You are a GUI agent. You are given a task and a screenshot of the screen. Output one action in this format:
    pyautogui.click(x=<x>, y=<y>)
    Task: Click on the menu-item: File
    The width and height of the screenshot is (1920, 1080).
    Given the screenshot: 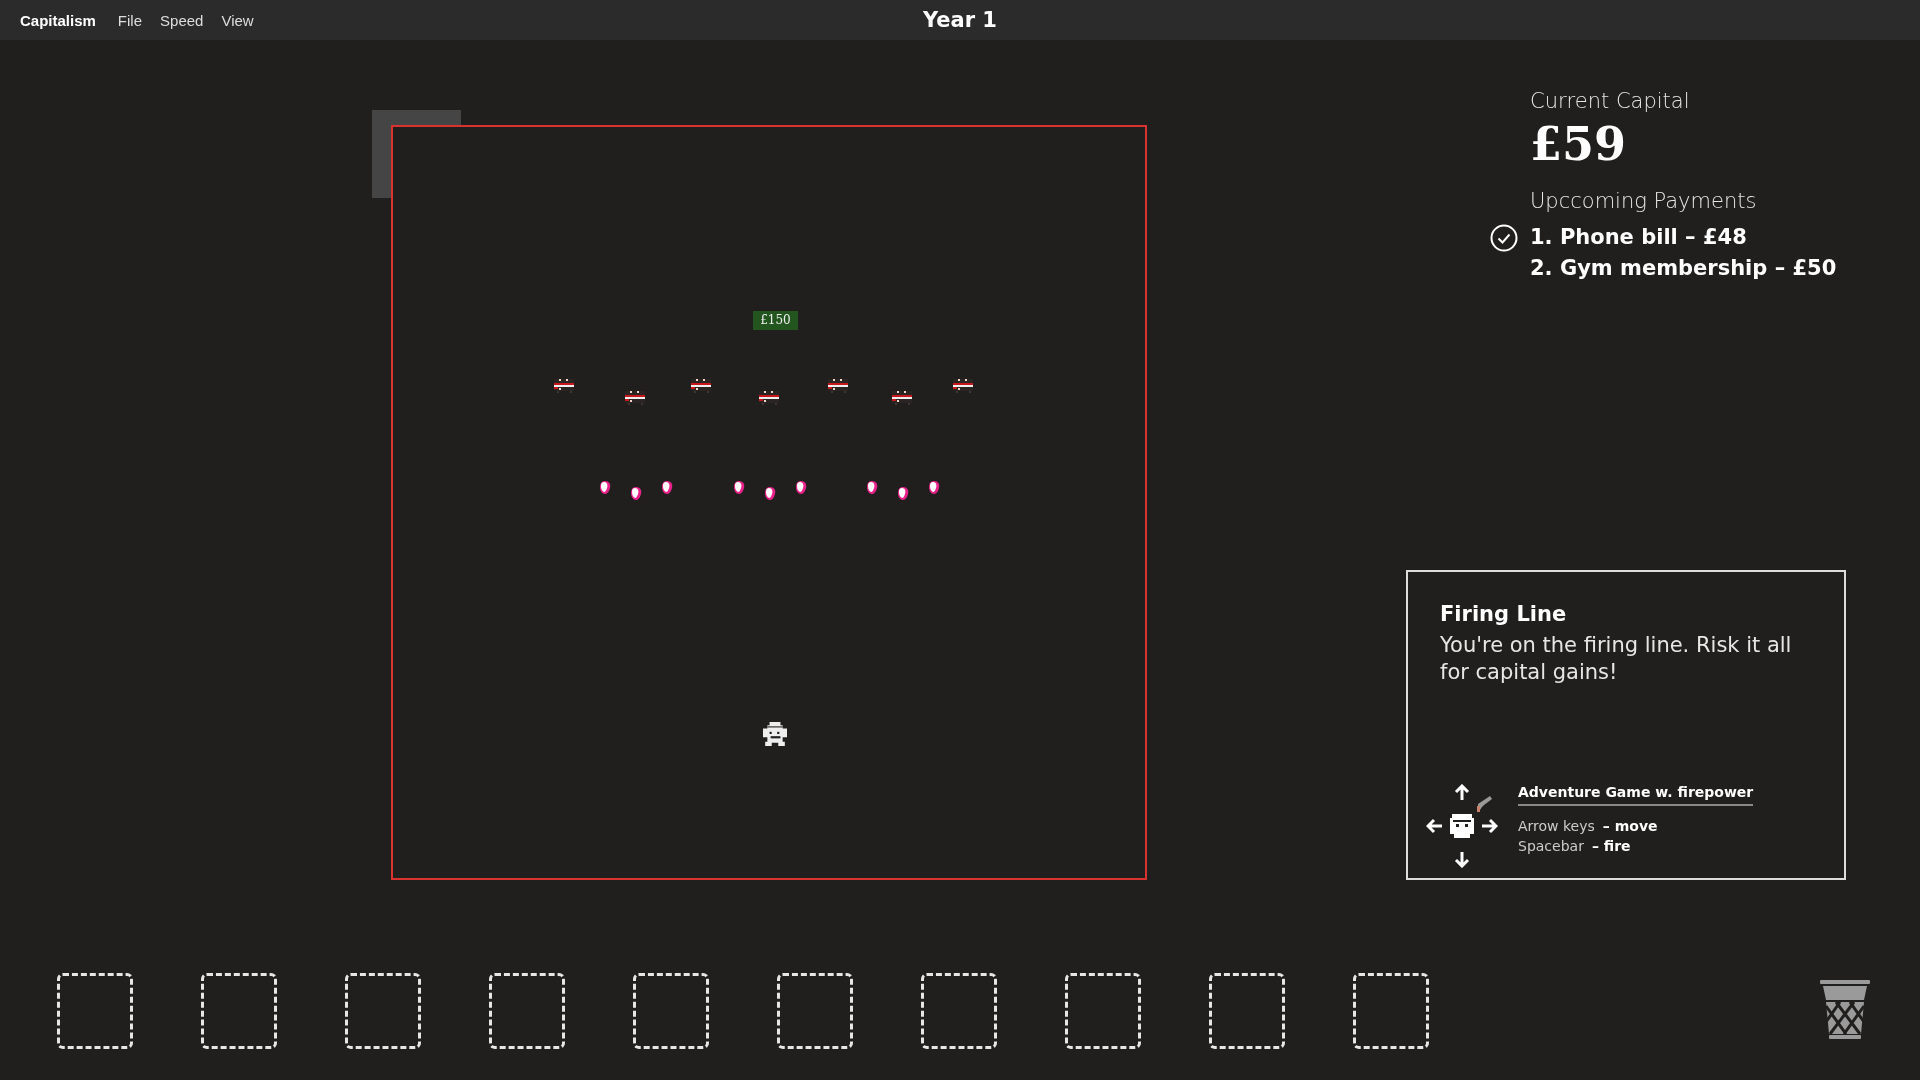 What is the action you would take?
    pyautogui.click(x=130, y=20)
    